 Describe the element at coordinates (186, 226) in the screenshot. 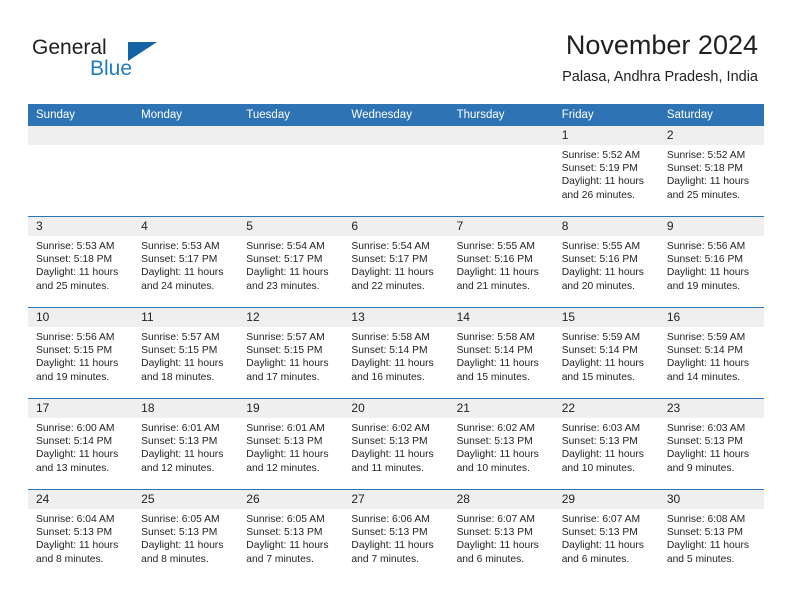

I see `day-number: 4` at that location.